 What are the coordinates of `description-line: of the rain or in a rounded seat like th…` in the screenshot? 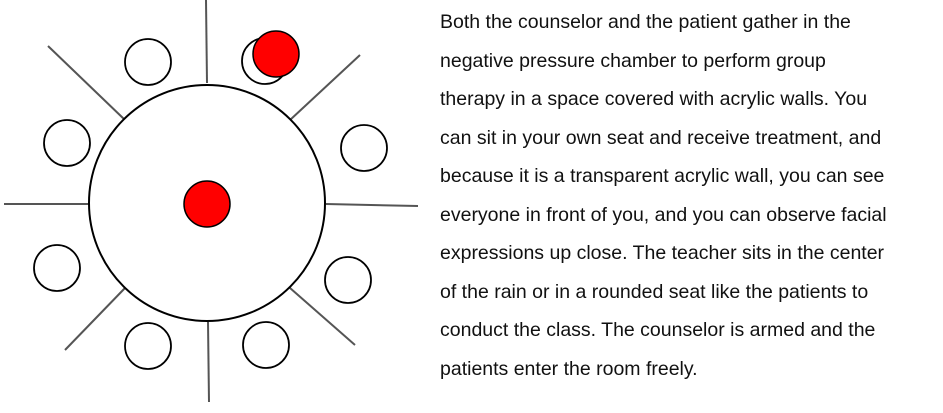 It's located at (654, 291).